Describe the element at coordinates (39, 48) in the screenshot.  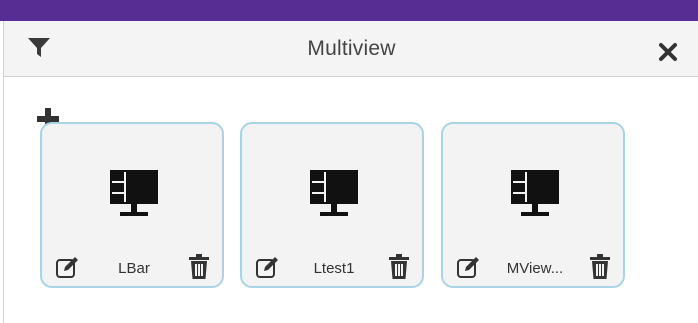
I see `filter-icon` at that location.